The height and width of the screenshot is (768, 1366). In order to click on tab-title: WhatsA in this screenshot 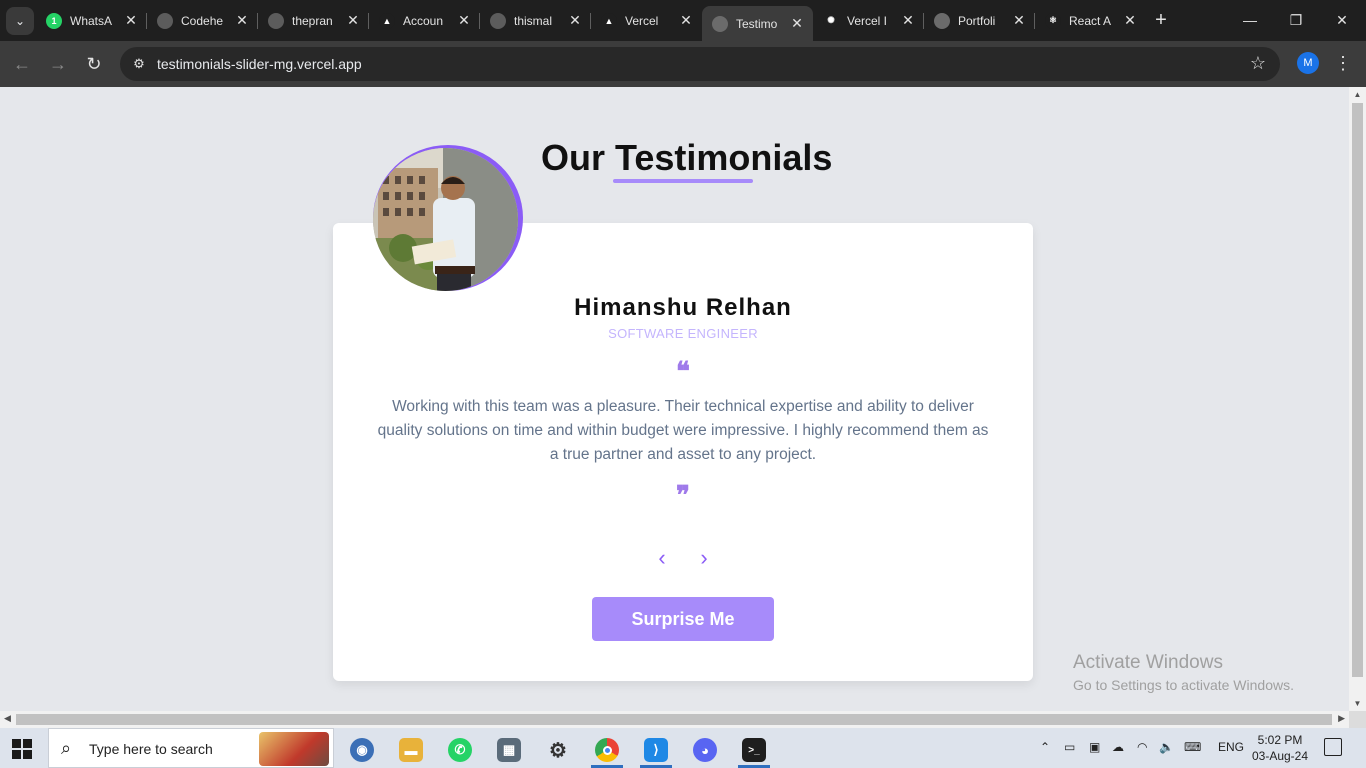, I will do `click(91, 20)`.